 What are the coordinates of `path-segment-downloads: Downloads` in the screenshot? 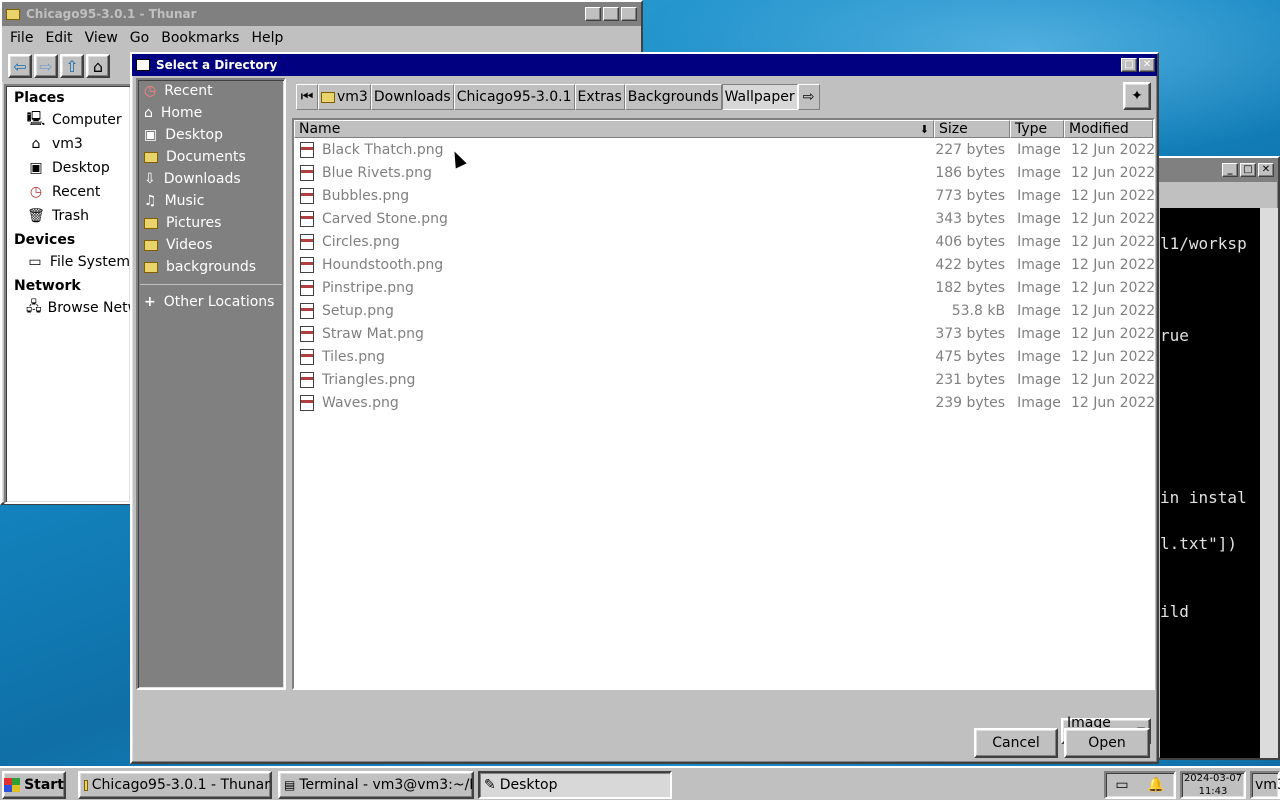 It's located at (412, 97).